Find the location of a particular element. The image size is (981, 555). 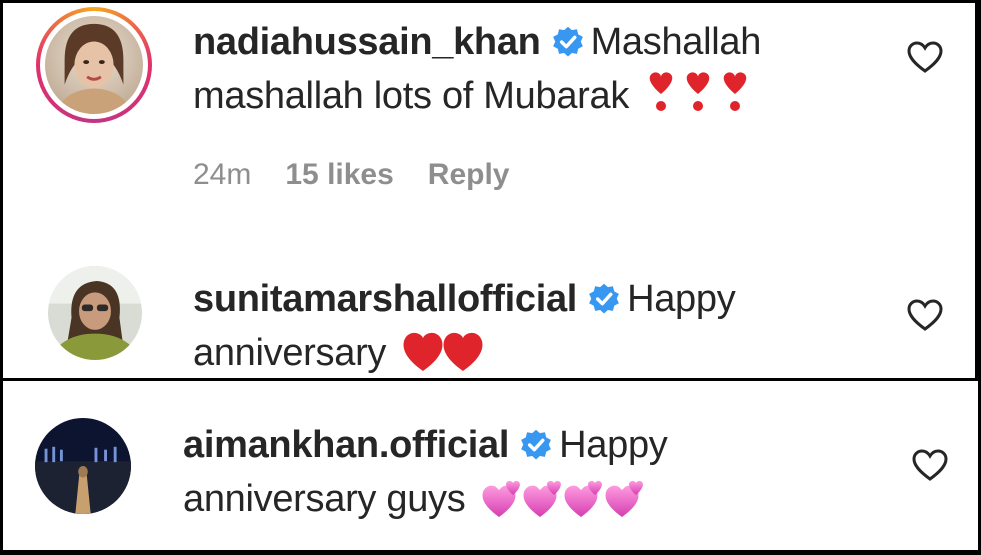

likes-count: 15 likes is located at coordinates (339, 175).